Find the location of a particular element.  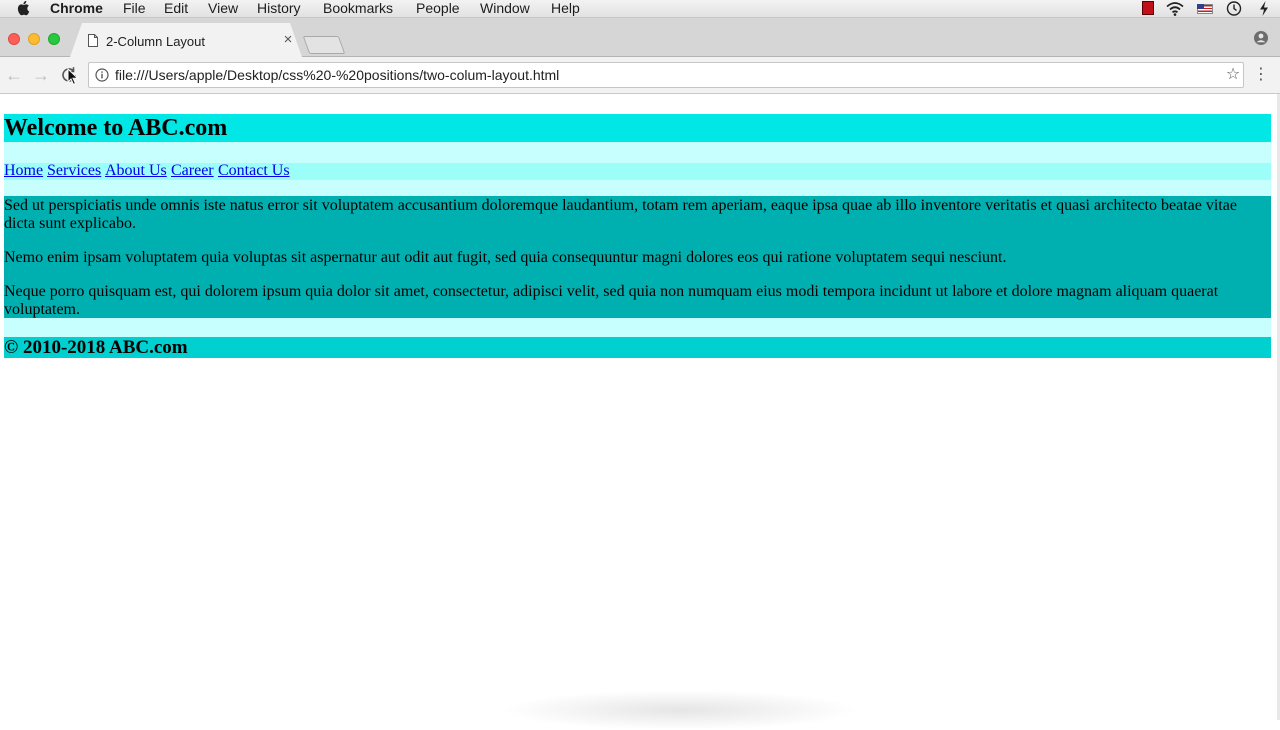

mouse-cursor-icon is located at coordinates (73, 76).